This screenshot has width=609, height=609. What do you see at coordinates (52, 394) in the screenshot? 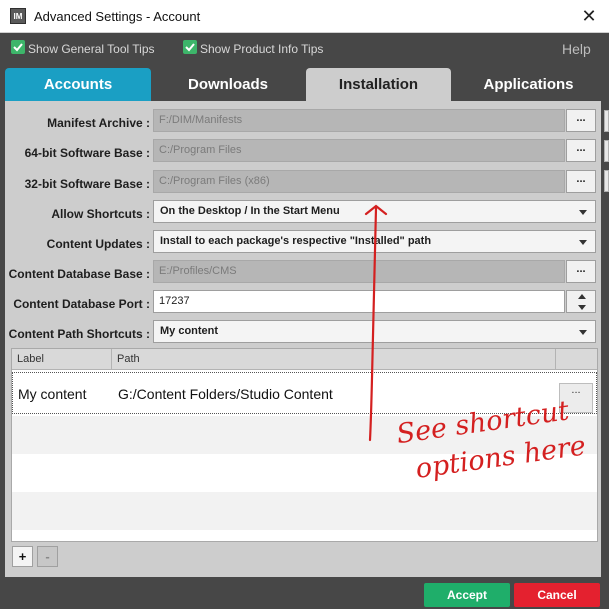
I see `row-label-cell: My content` at bounding box center [52, 394].